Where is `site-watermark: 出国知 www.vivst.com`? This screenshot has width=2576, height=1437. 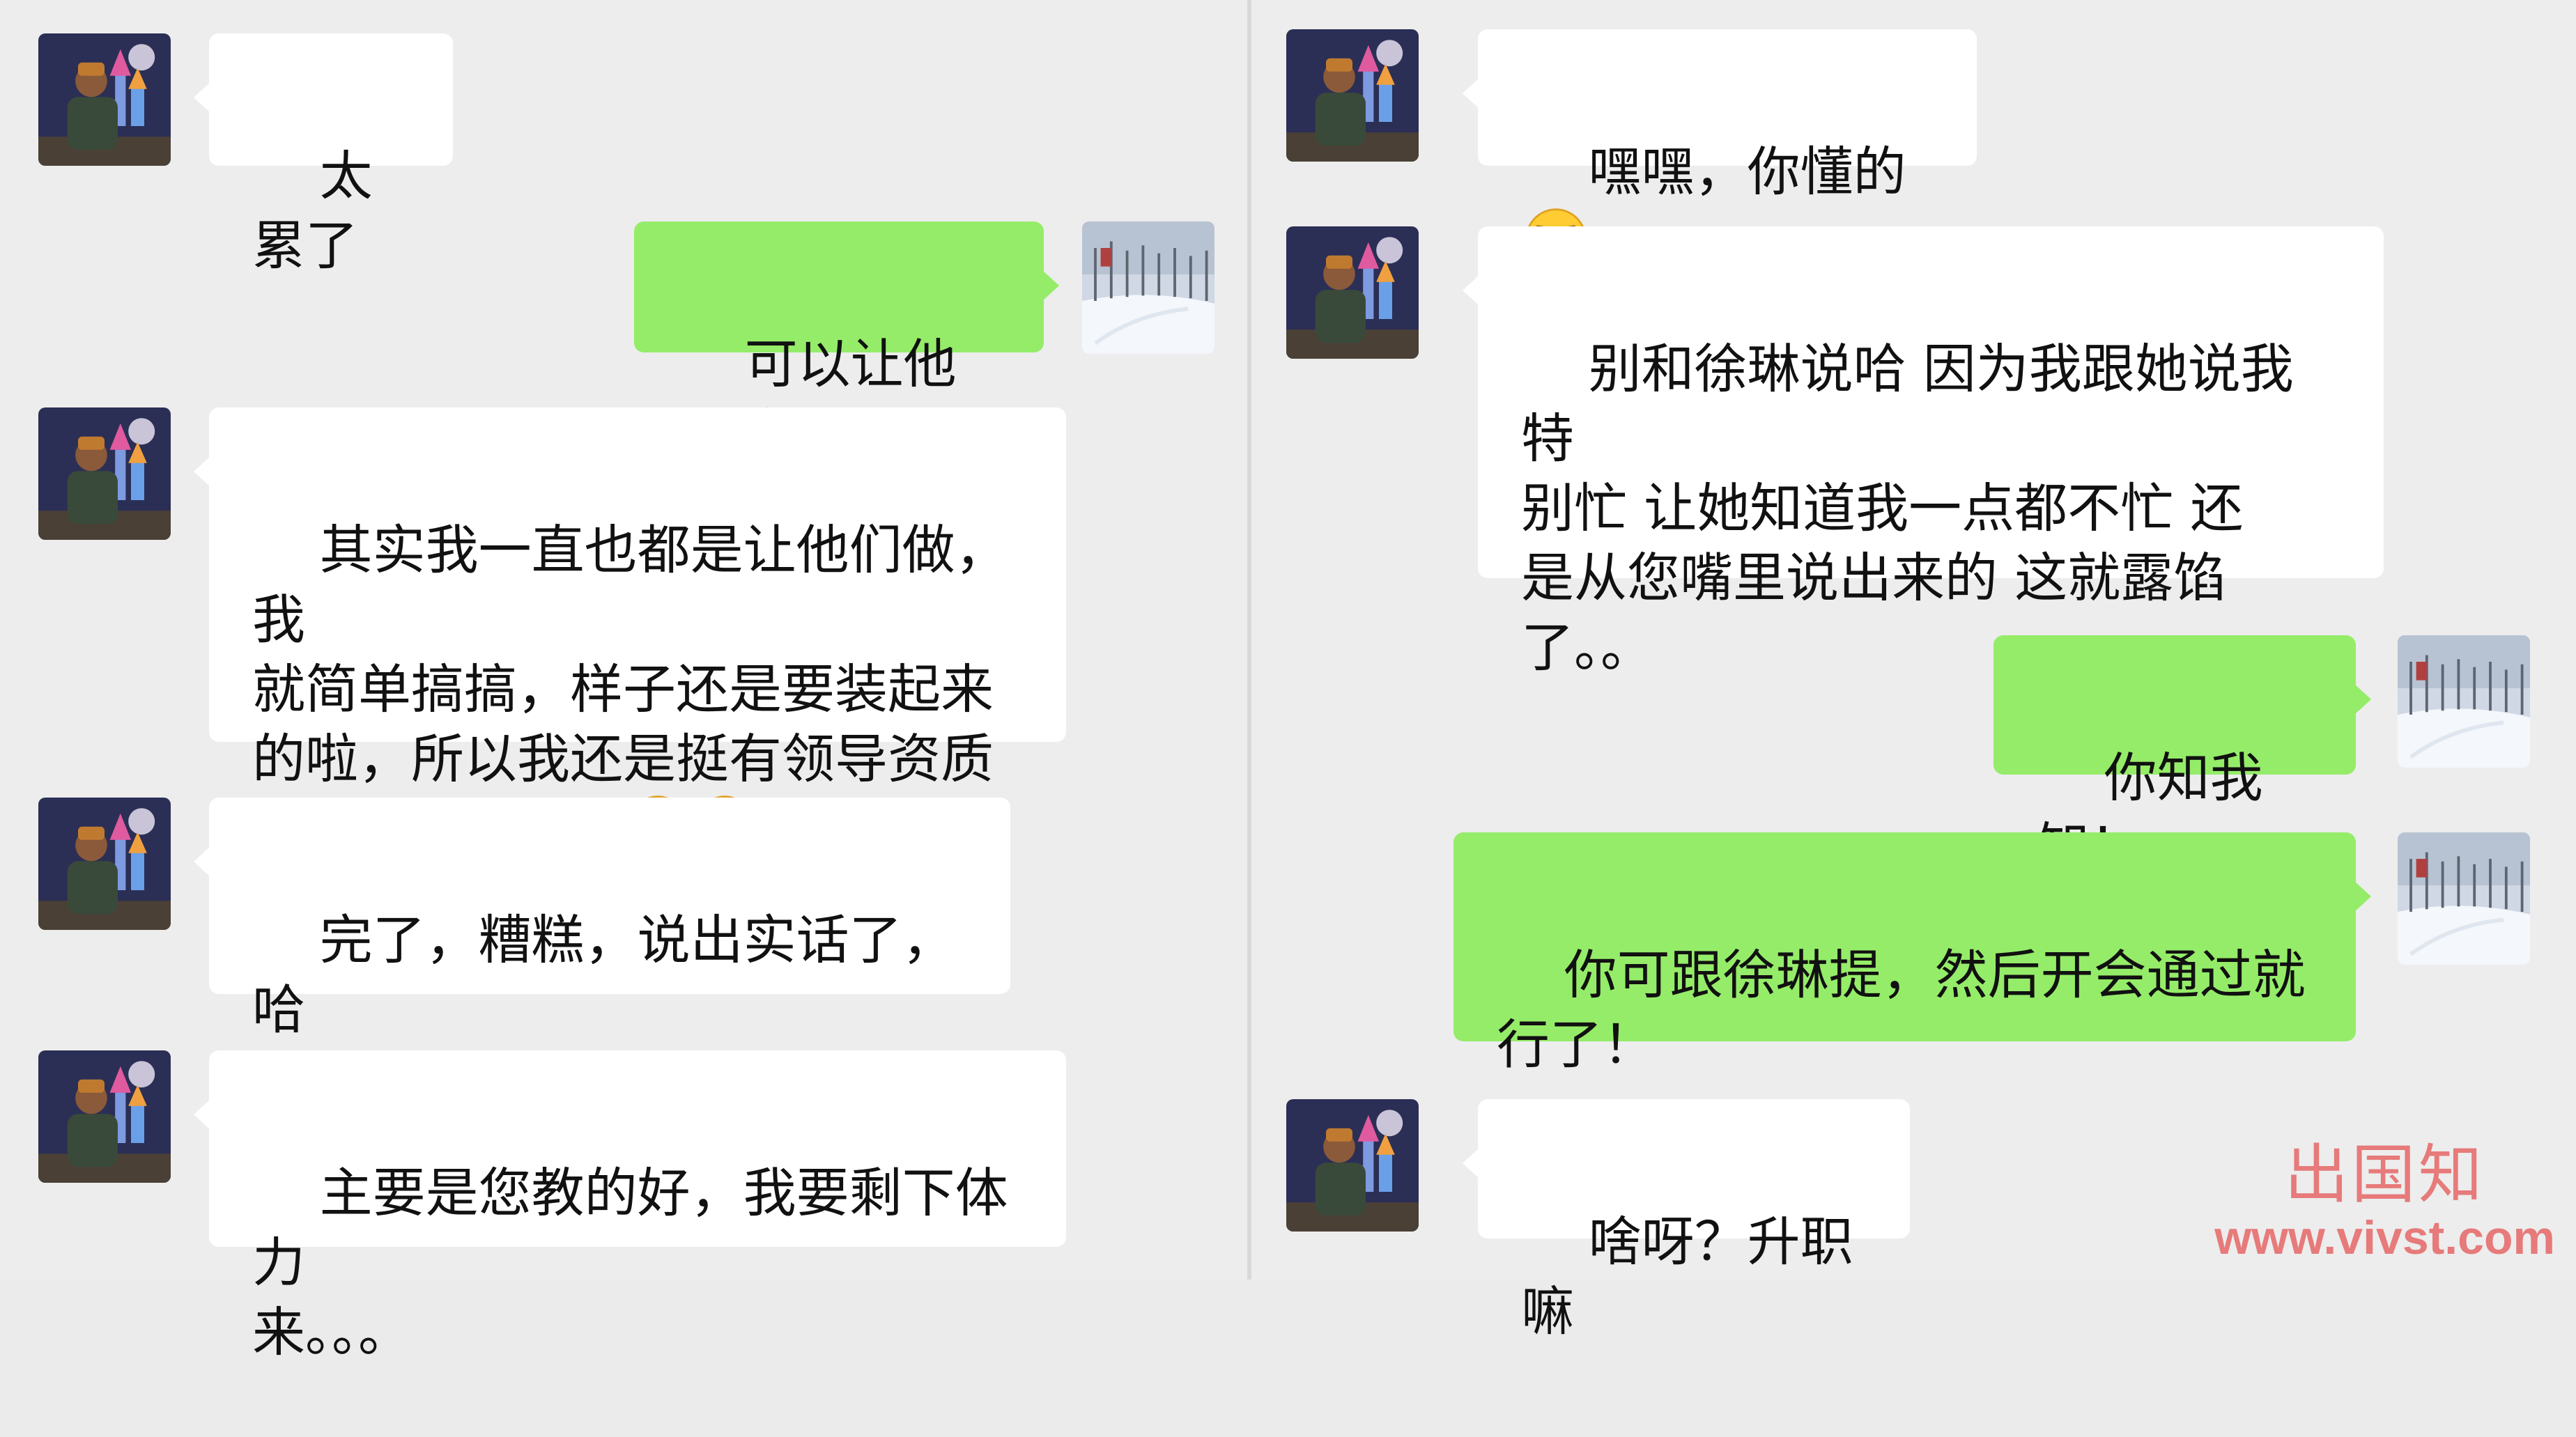
site-watermark: 出国知 www.vivst.com is located at coordinates (2384, 1203).